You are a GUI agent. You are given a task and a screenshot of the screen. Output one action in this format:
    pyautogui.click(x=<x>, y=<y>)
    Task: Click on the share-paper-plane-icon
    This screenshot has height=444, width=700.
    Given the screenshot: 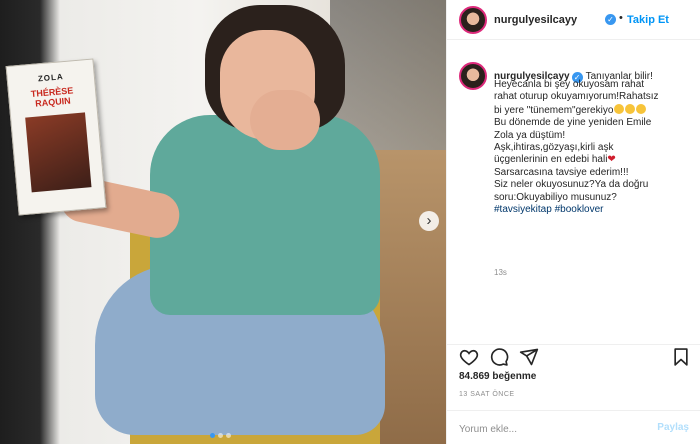 What is the action you would take?
    pyautogui.click(x=529, y=357)
    